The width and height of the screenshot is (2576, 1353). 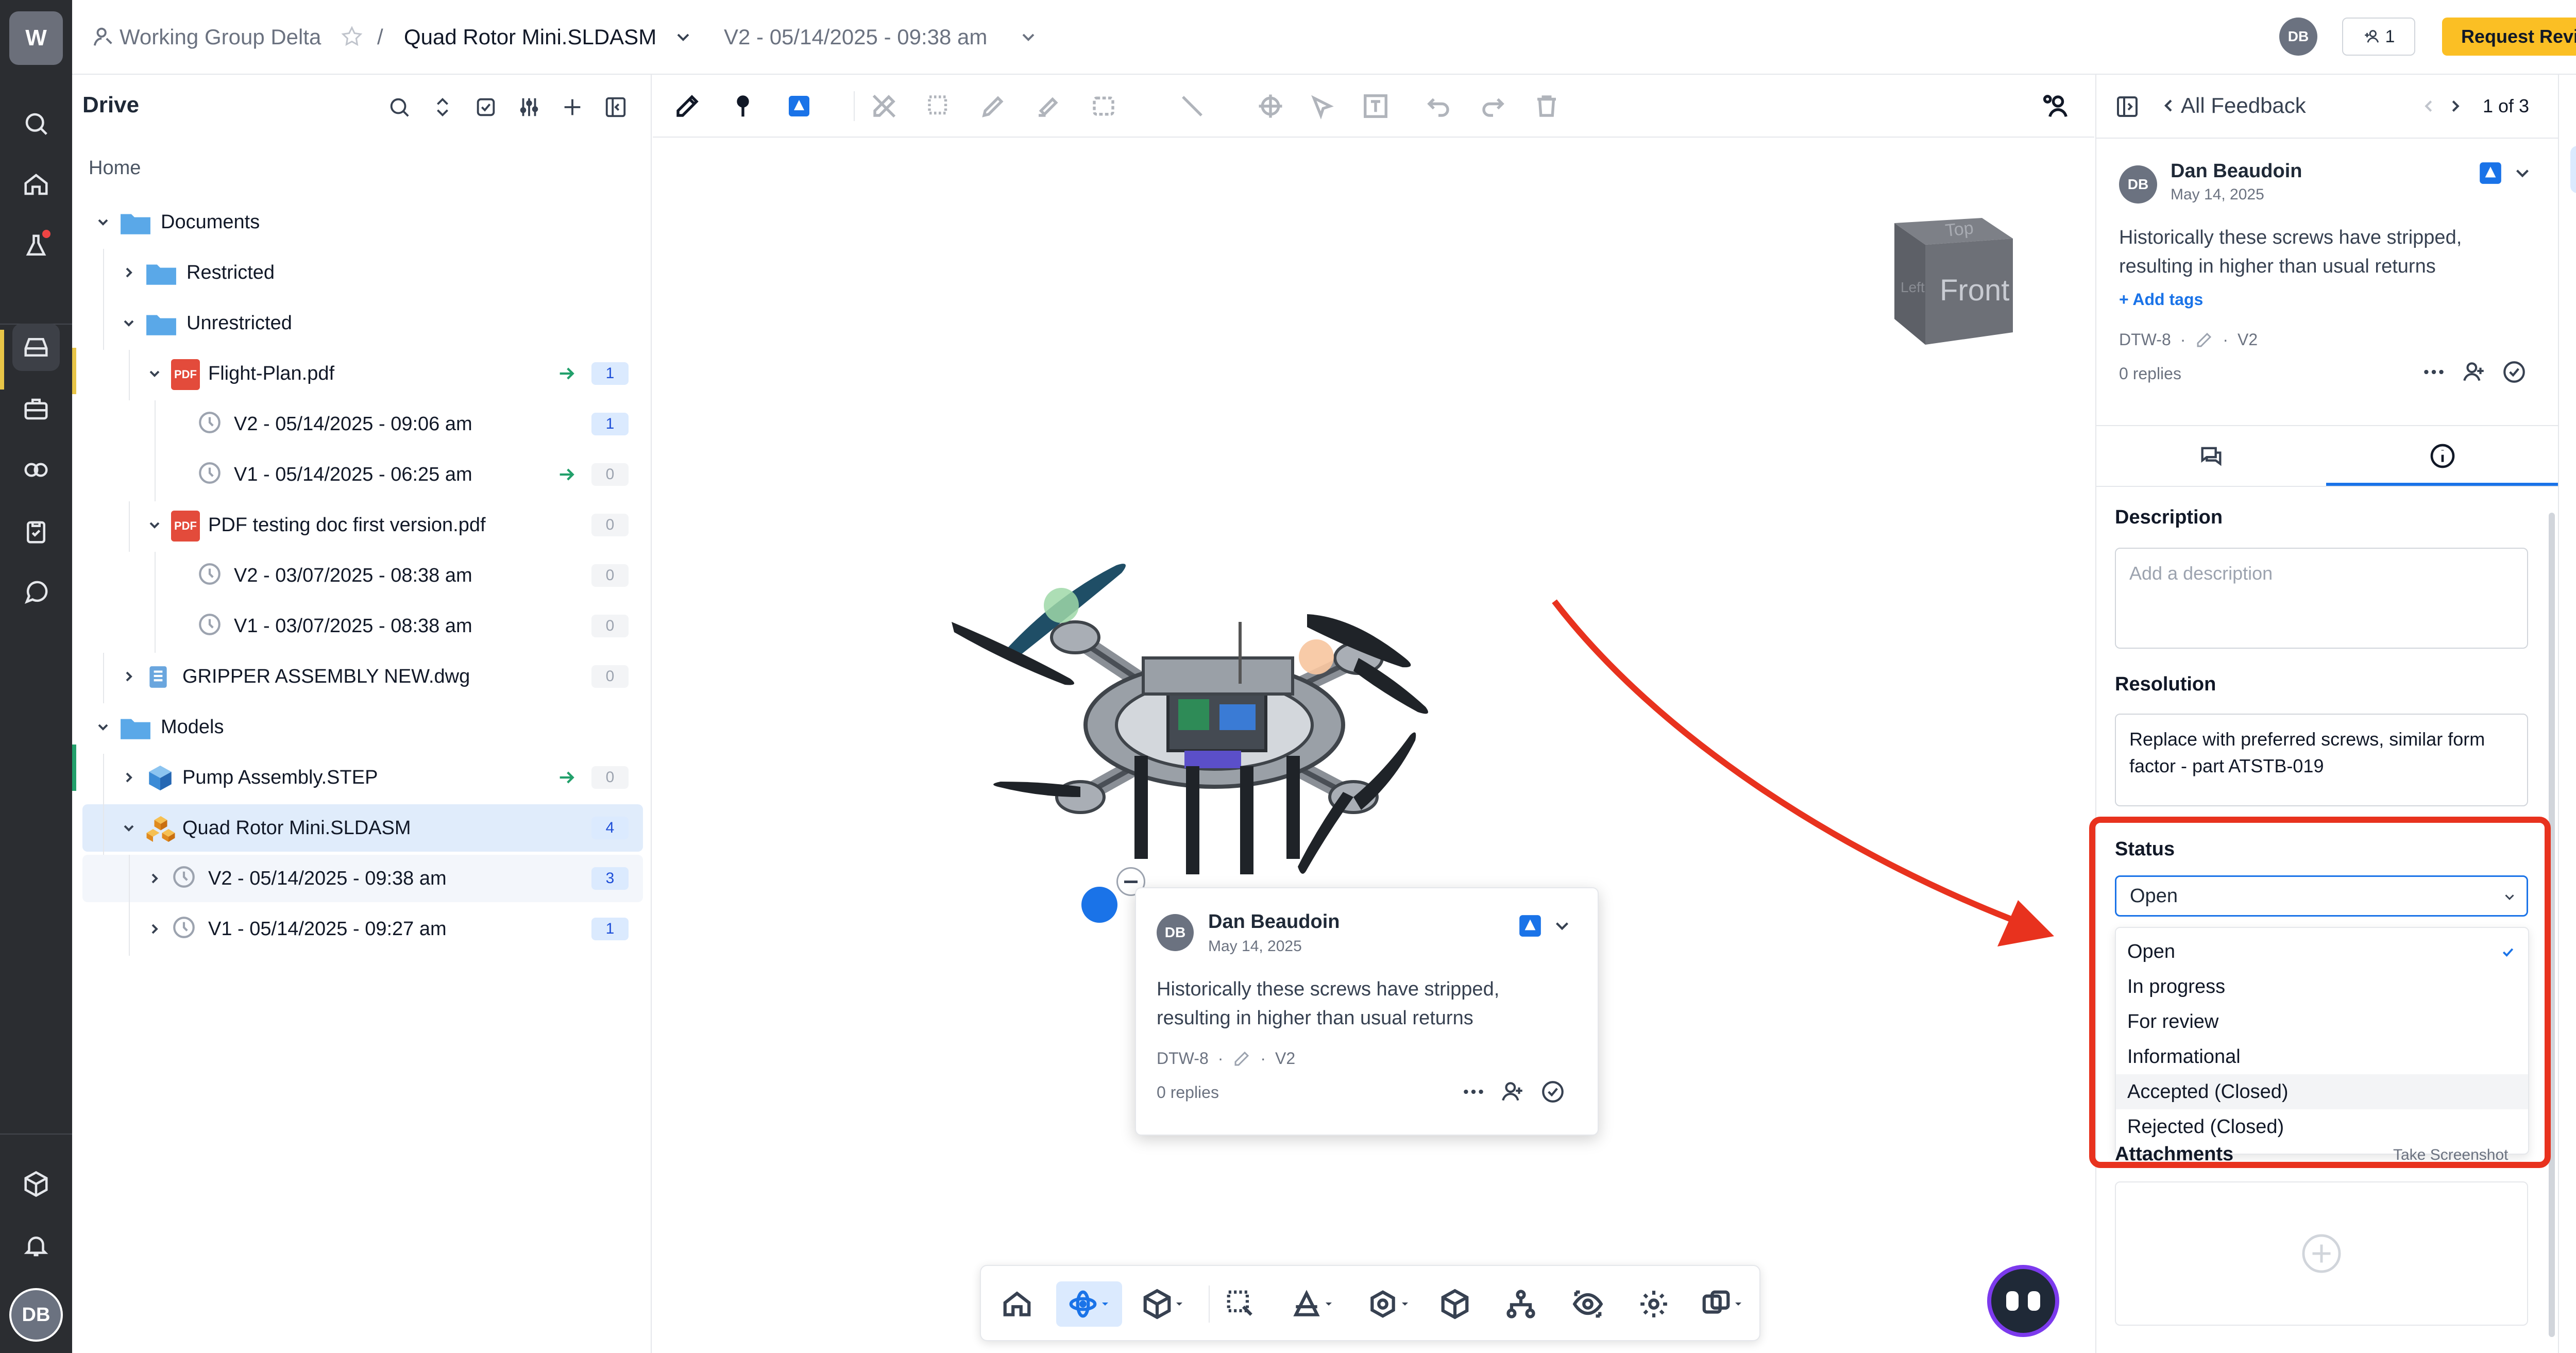 I want to click on clipboard-icon, so click(x=36, y=531).